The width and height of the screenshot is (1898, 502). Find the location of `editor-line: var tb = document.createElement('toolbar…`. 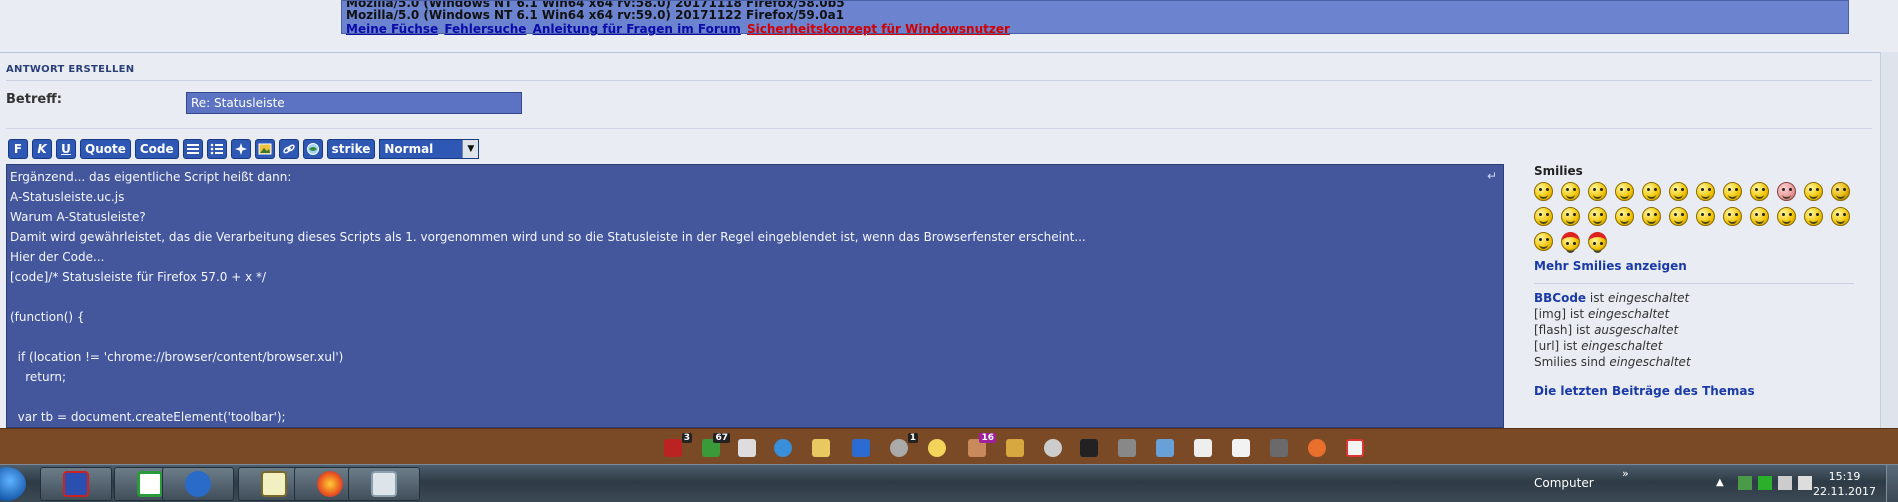

editor-line: var tb = document.createElement('toolbar… is located at coordinates (148, 417).